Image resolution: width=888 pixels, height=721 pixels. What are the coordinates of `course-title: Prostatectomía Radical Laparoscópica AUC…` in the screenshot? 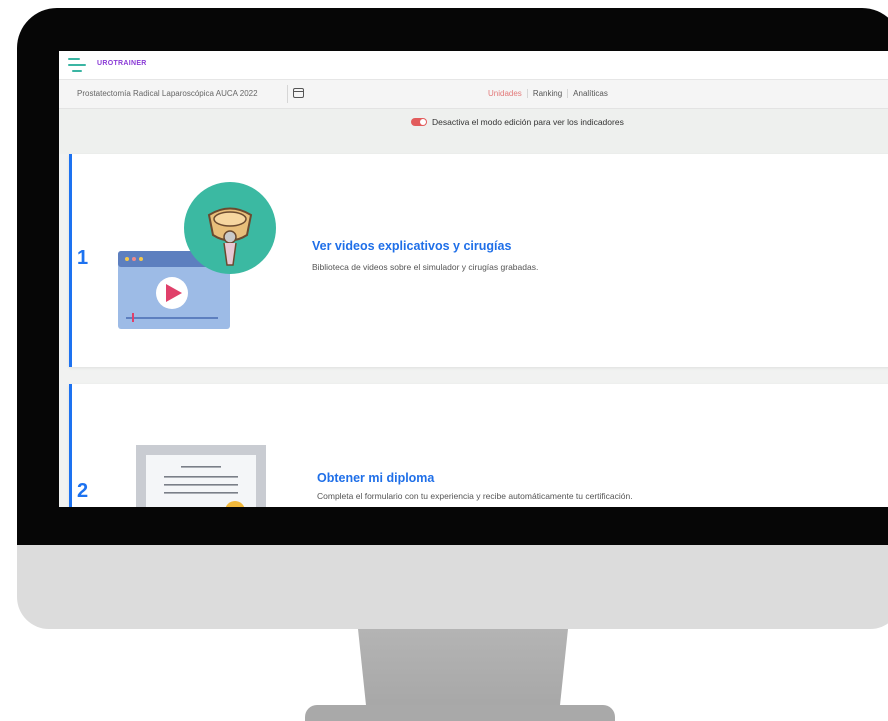 It's located at (167, 93).